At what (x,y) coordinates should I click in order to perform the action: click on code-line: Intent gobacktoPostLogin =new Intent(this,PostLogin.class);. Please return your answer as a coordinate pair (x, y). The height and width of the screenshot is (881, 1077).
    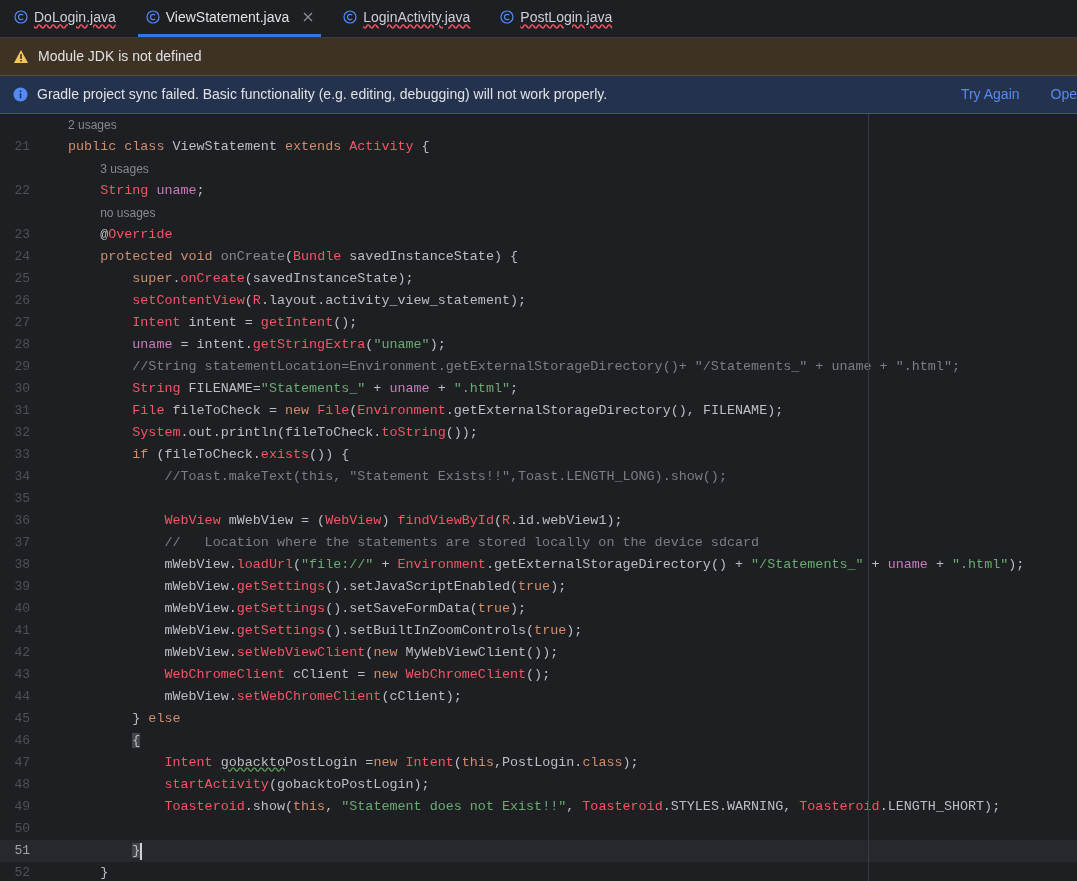
    Looking at the image, I should click on (401, 762).